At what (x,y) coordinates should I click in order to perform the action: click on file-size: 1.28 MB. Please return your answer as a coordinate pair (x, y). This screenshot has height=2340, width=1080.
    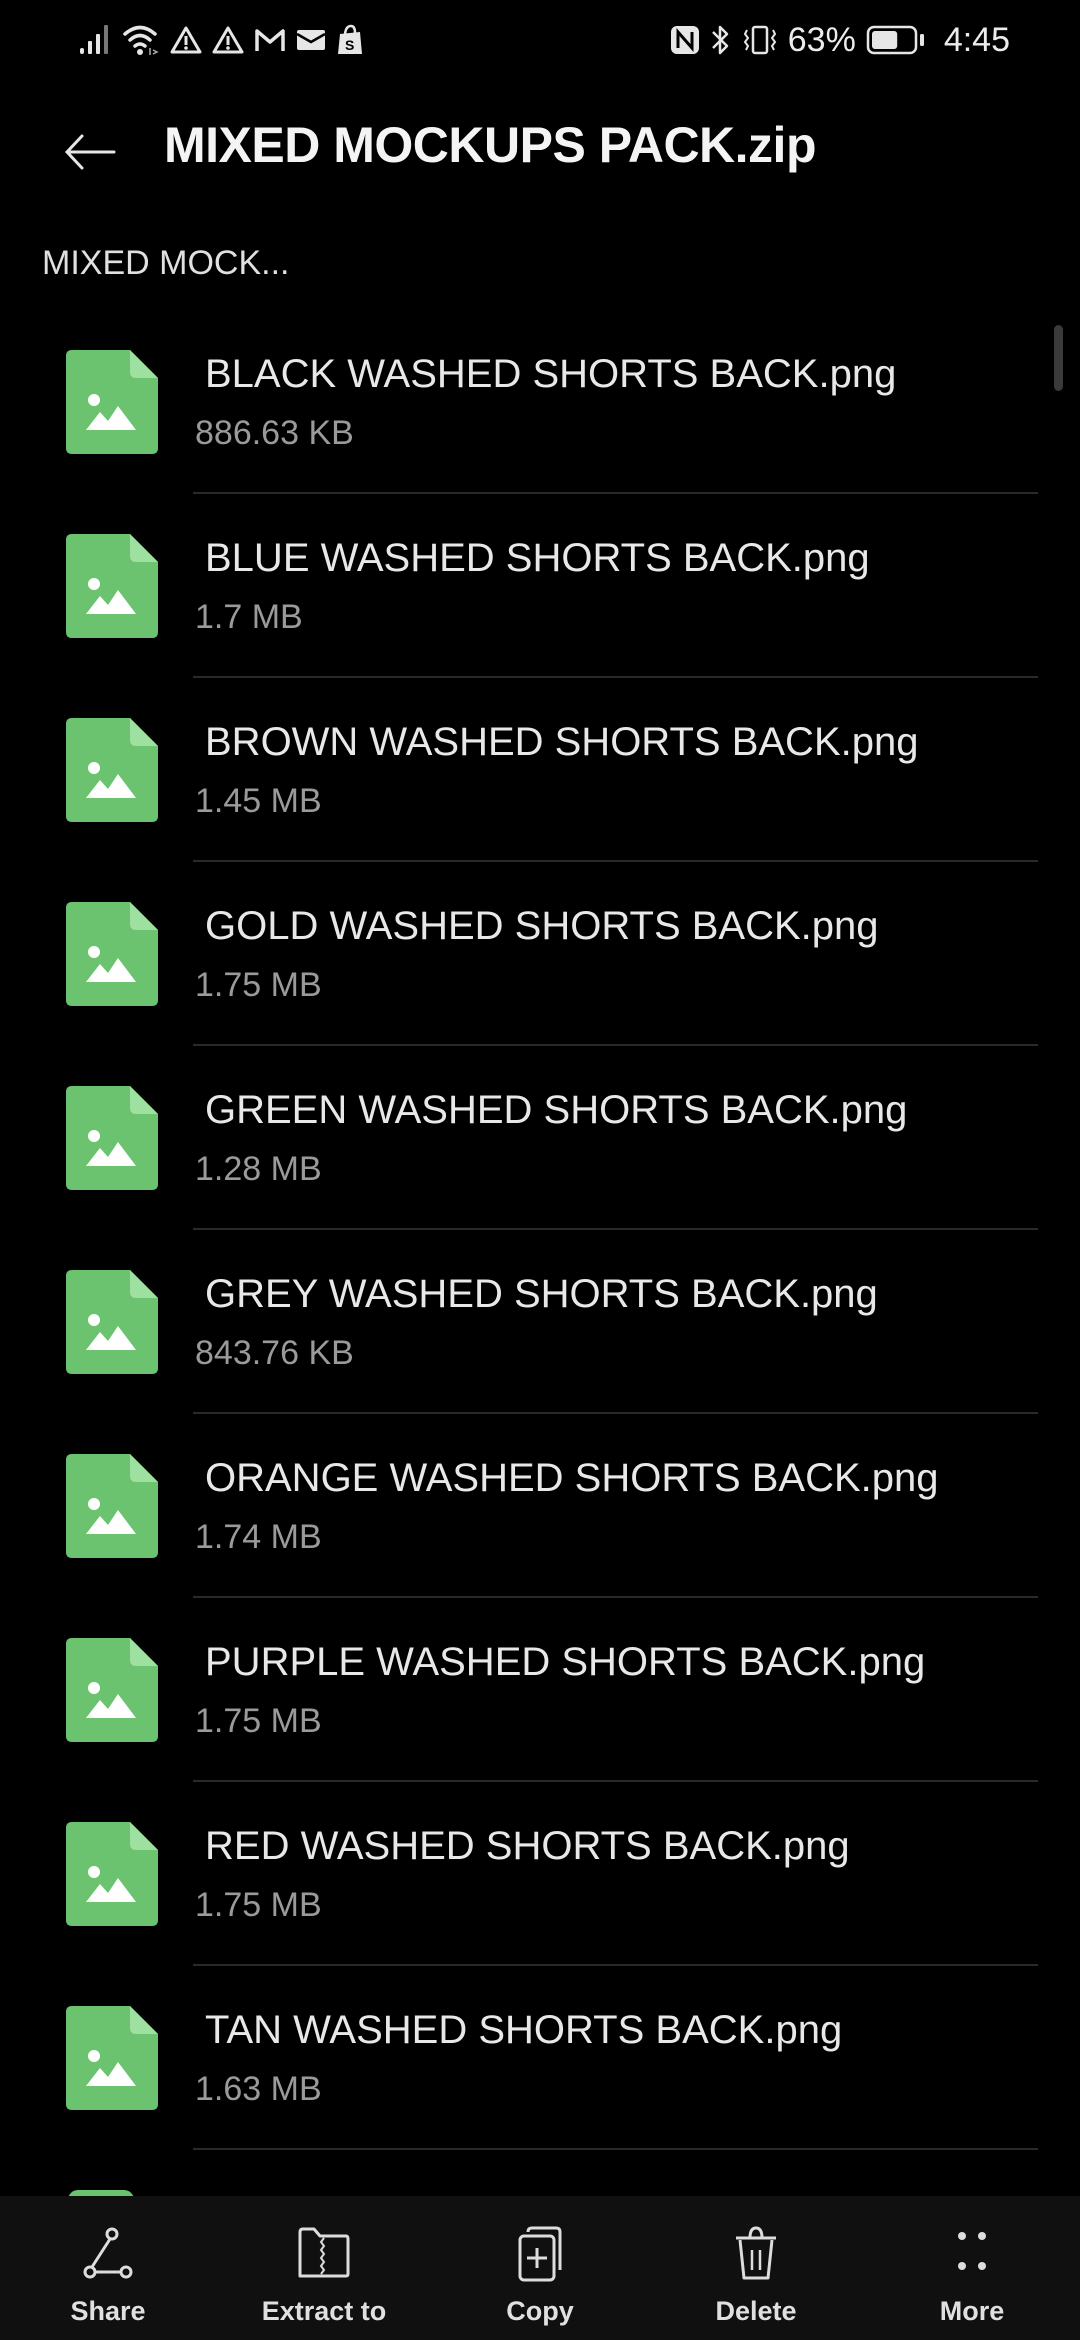
    Looking at the image, I should click on (258, 1169).